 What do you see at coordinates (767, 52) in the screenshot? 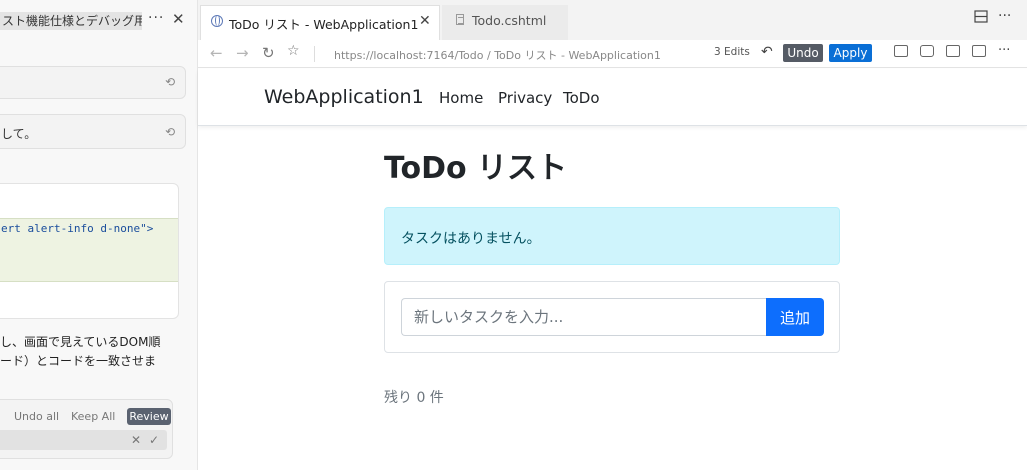
I see `undo-icon: ↶` at bounding box center [767, 52].